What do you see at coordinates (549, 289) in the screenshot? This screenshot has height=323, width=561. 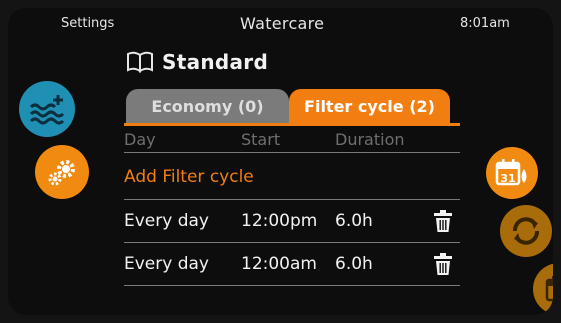 I see `calendar-icon` at bounding box center [549, 289].